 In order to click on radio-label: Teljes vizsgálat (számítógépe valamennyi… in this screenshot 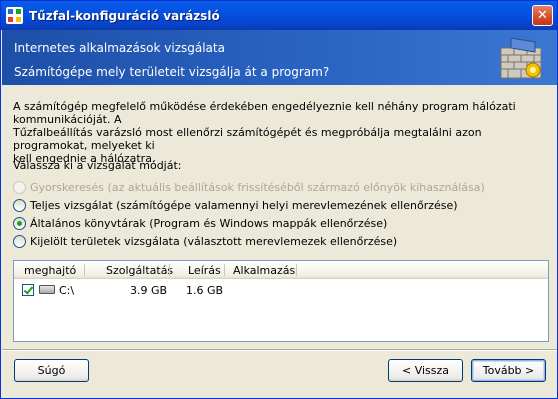, I will do `click(244, 205)`.